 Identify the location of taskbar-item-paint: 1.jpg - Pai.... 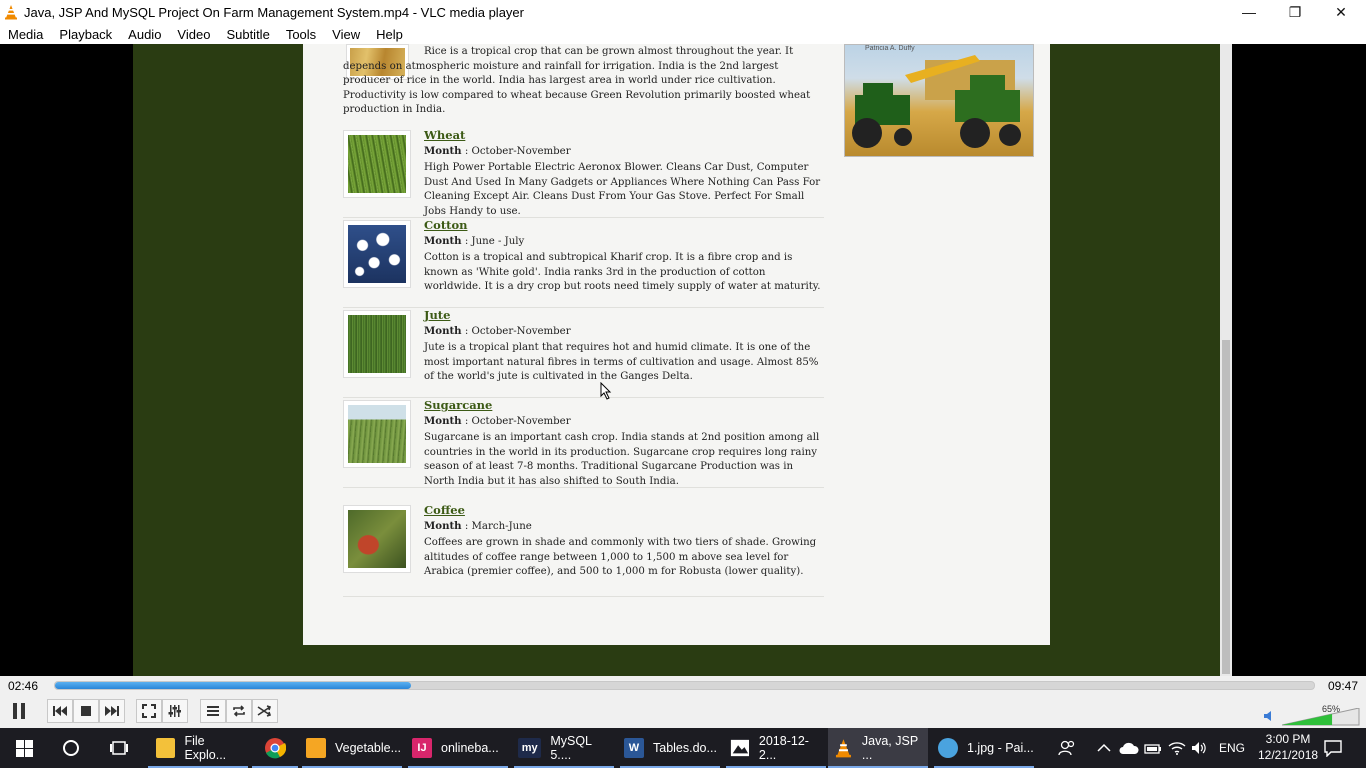
(984, 748).